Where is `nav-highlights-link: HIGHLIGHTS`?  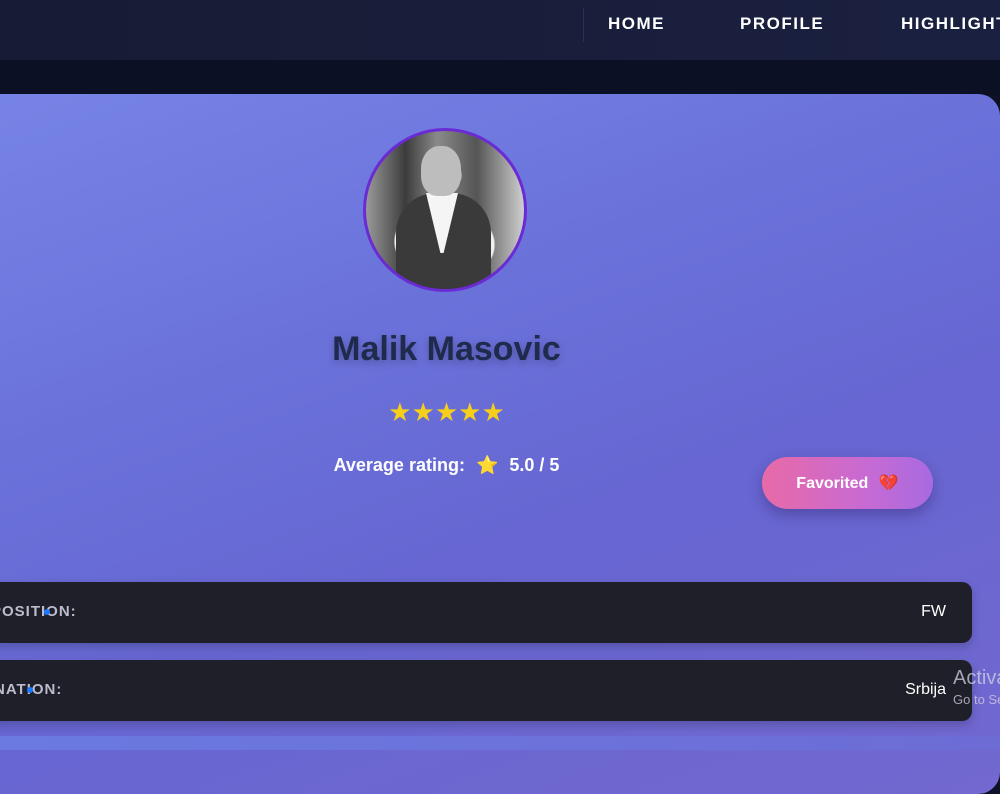
nav-highlights-link: HIGHLIGHTS is located at coordinates (950, 24).